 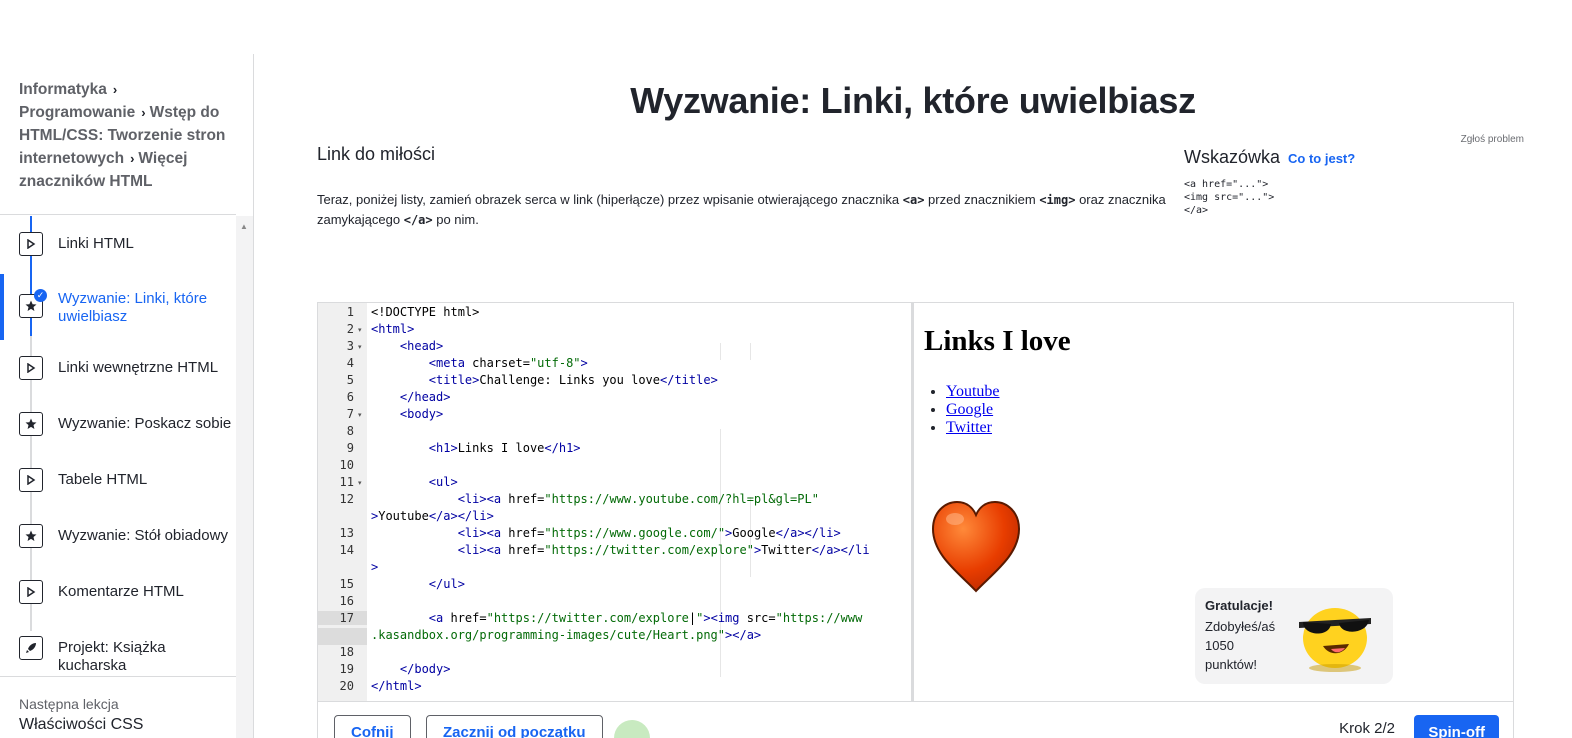 I want to click on code-line: >Youtube</a></li>, so click(x=432, y=516).